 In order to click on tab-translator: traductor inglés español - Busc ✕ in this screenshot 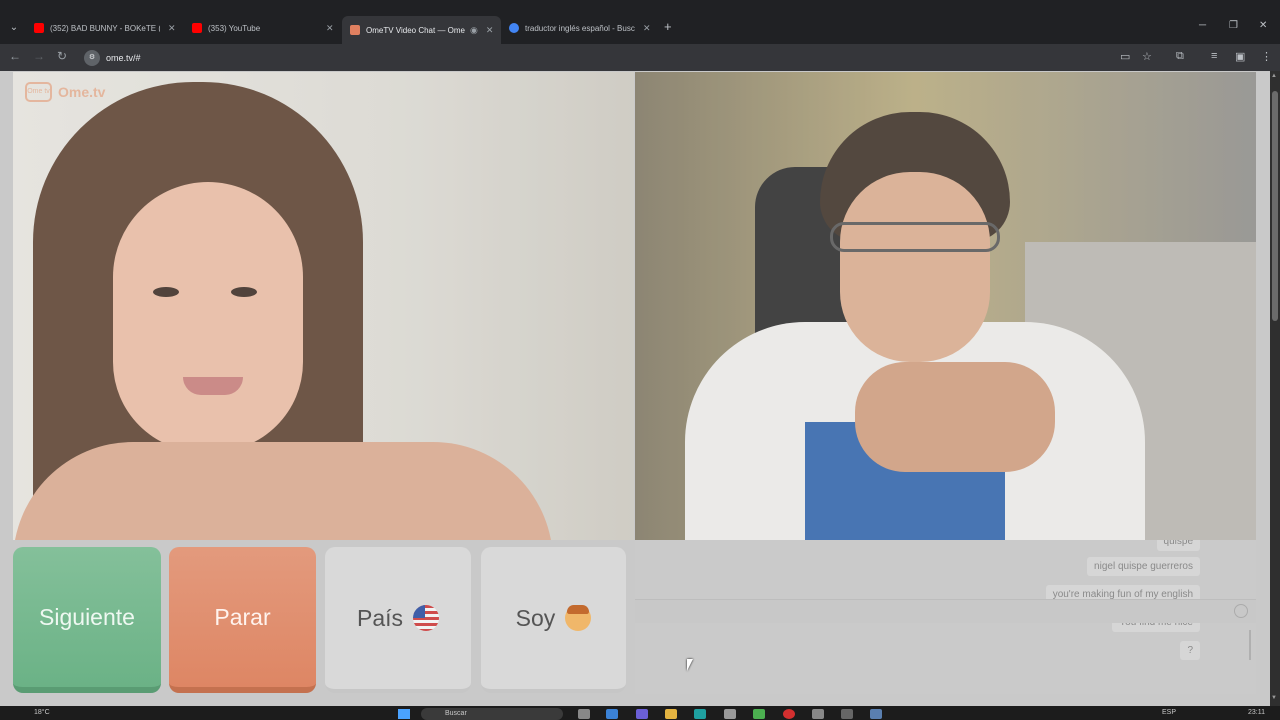, I will do `click(580, 28)`.